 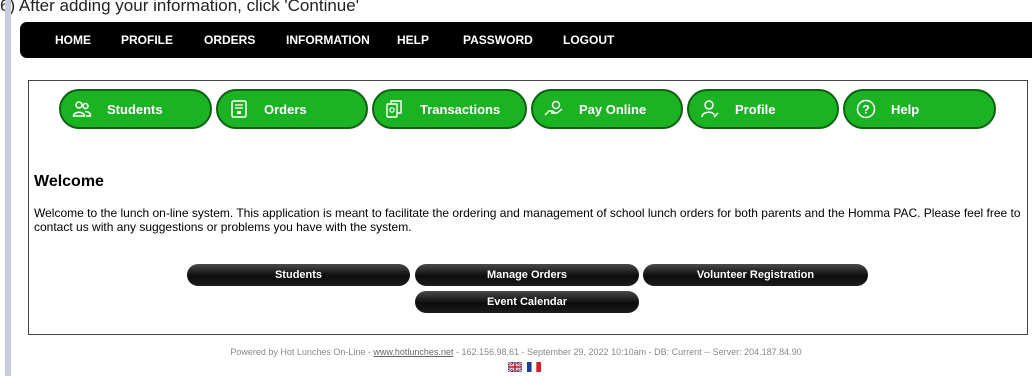 I want to click on tile-transactions: Transactions, so click(x=449, y=109).